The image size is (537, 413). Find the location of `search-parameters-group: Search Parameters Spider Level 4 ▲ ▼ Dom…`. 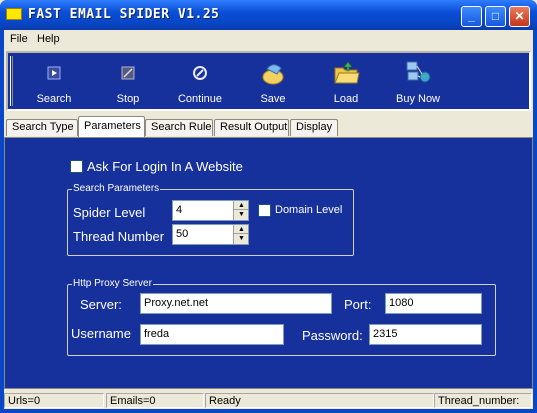

search-parameters-group: Search Parameters Spider Level 4 ▲ ▼ Dom… is located at coordinates (210, 219).